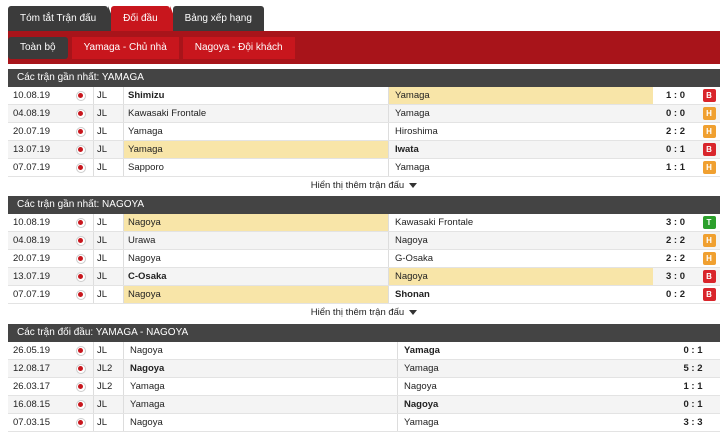 This screenshot has width=722, height=436. Describe the element at coordinates (31, 368) in the screenshot. I see `match-date: 12.08.17` at that location.